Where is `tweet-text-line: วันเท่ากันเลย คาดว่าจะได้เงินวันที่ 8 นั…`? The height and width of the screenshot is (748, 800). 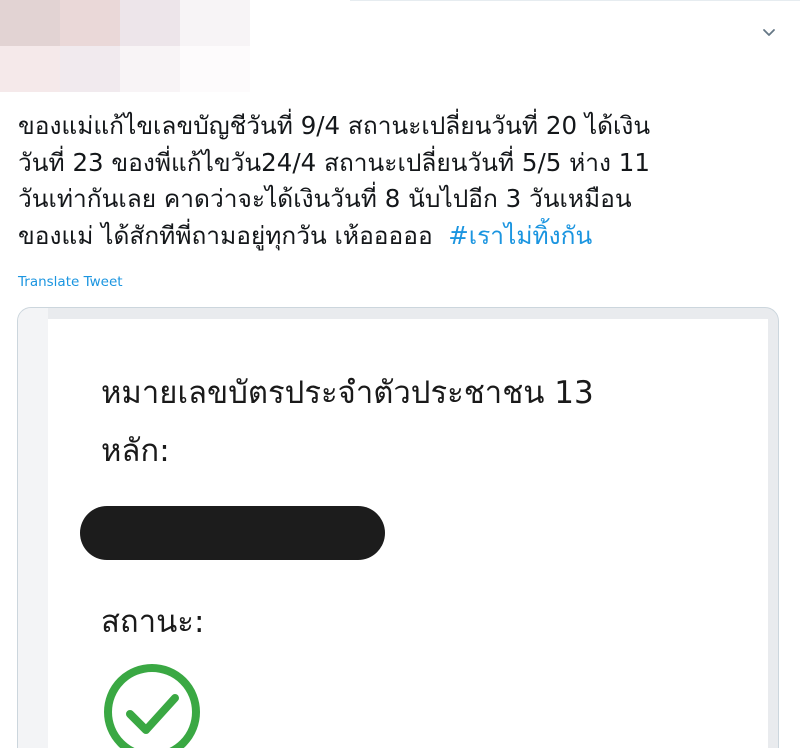
tweet-text-line: วันเท่ากันเลย คาดว่าจะได้เงินวันที่ 8 นั… is located at coordinates (325, 198).